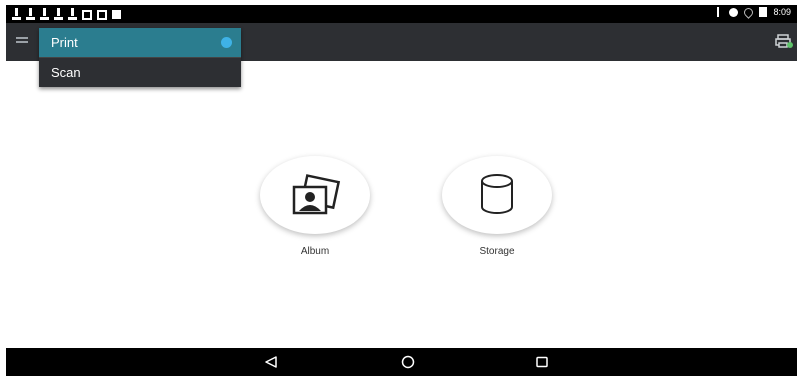 The width and height of the screenshot is (797, 376). What do you see at coordinates (782, 12) in the screenshot?
I see `status-time: 8:09` at bounding box center [782, 12].